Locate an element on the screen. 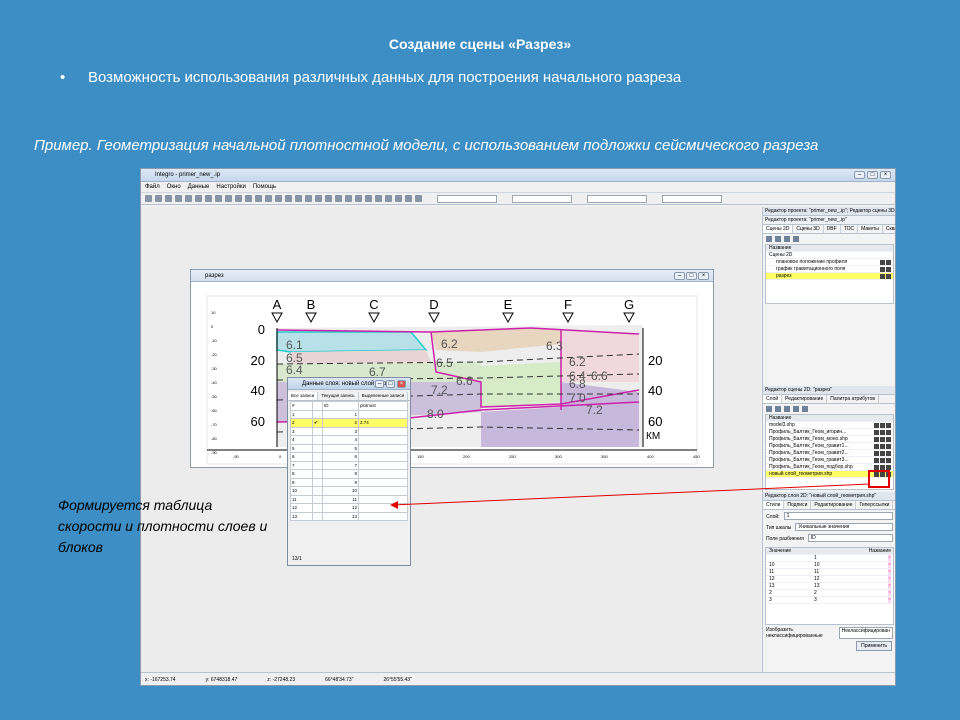  menu-help: Помощь is located at coordinates (264, 188).